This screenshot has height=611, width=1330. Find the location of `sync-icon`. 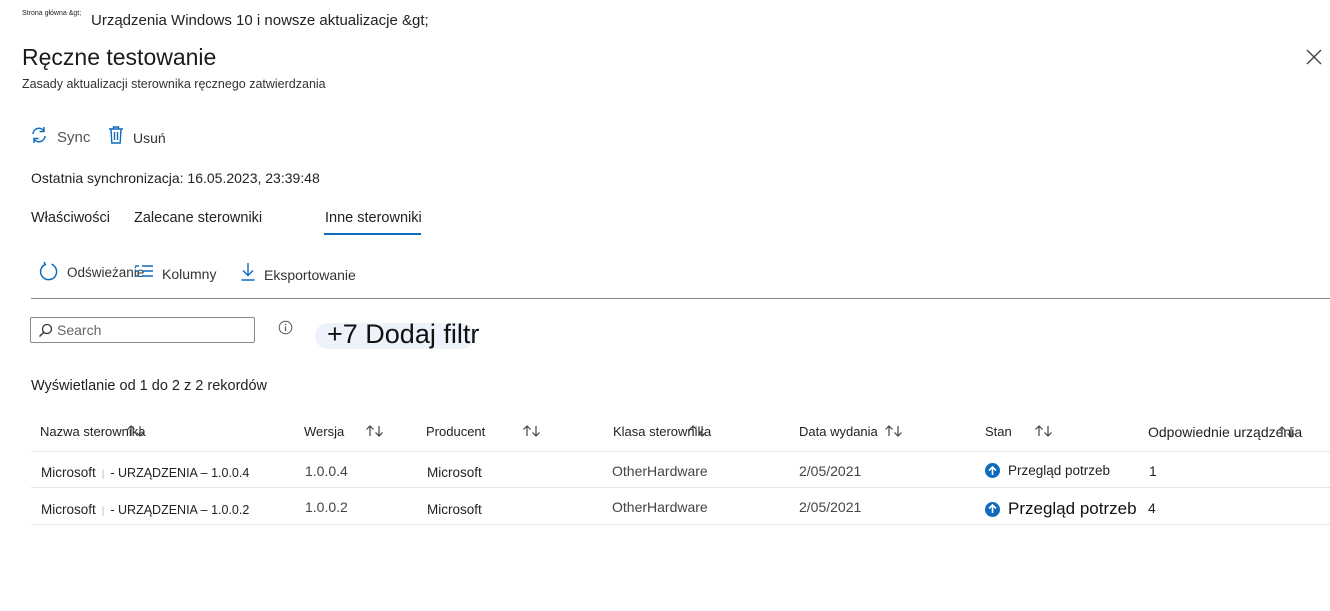

sync-icon is located at coordinates (39, 137).